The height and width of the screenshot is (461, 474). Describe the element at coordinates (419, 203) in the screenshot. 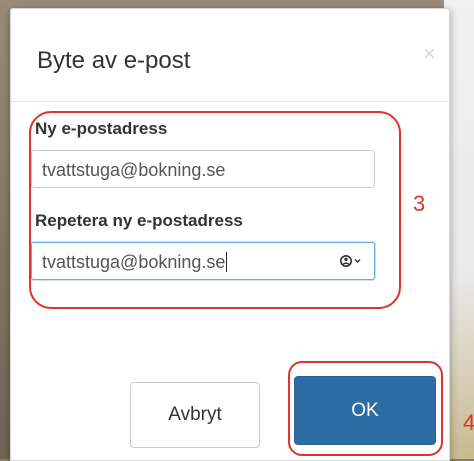

I see `annotation-step-3: 3` at that location.